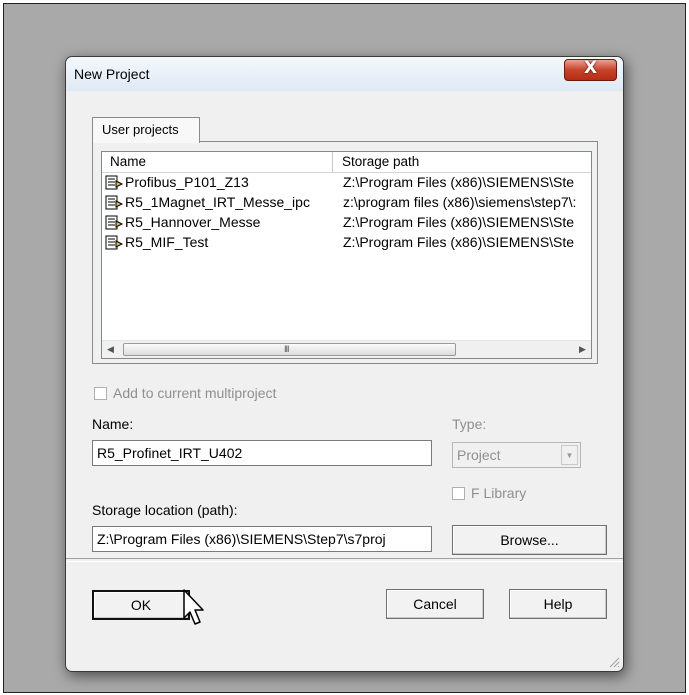 Image resolution: width=689 pixels, height=695 pixels. Describe the element at coordinates (435, 604) in the screenshot. I see `cancel-button: Cancel` at that location.